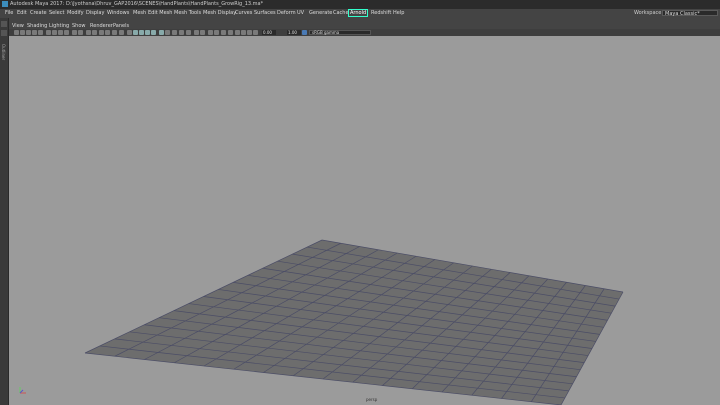  What do you see at coordinates (38, 13) in the screenshot?
I see `menu-create: Create` at bounding box center [38, 13].